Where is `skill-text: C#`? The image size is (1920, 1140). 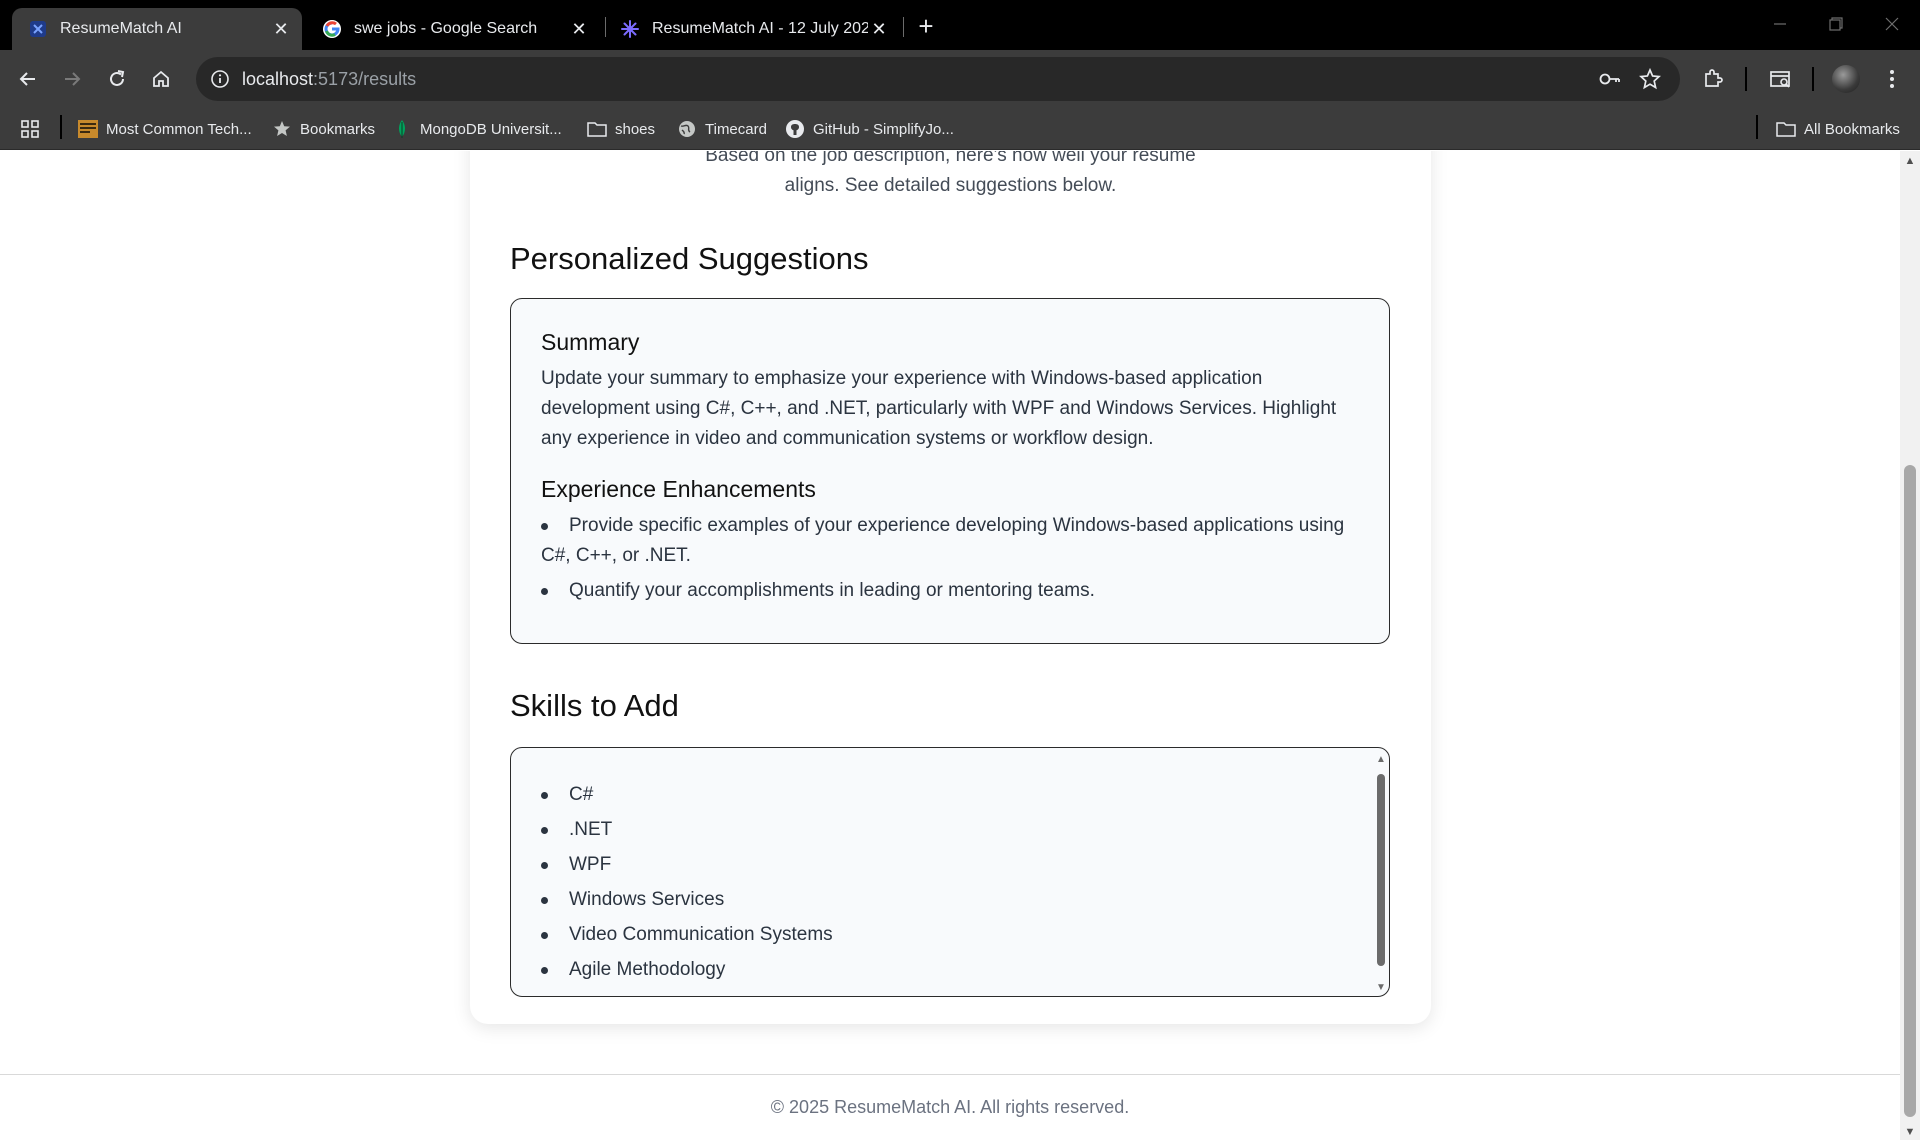
skill-text: C# is located at coordinates (581, 794).